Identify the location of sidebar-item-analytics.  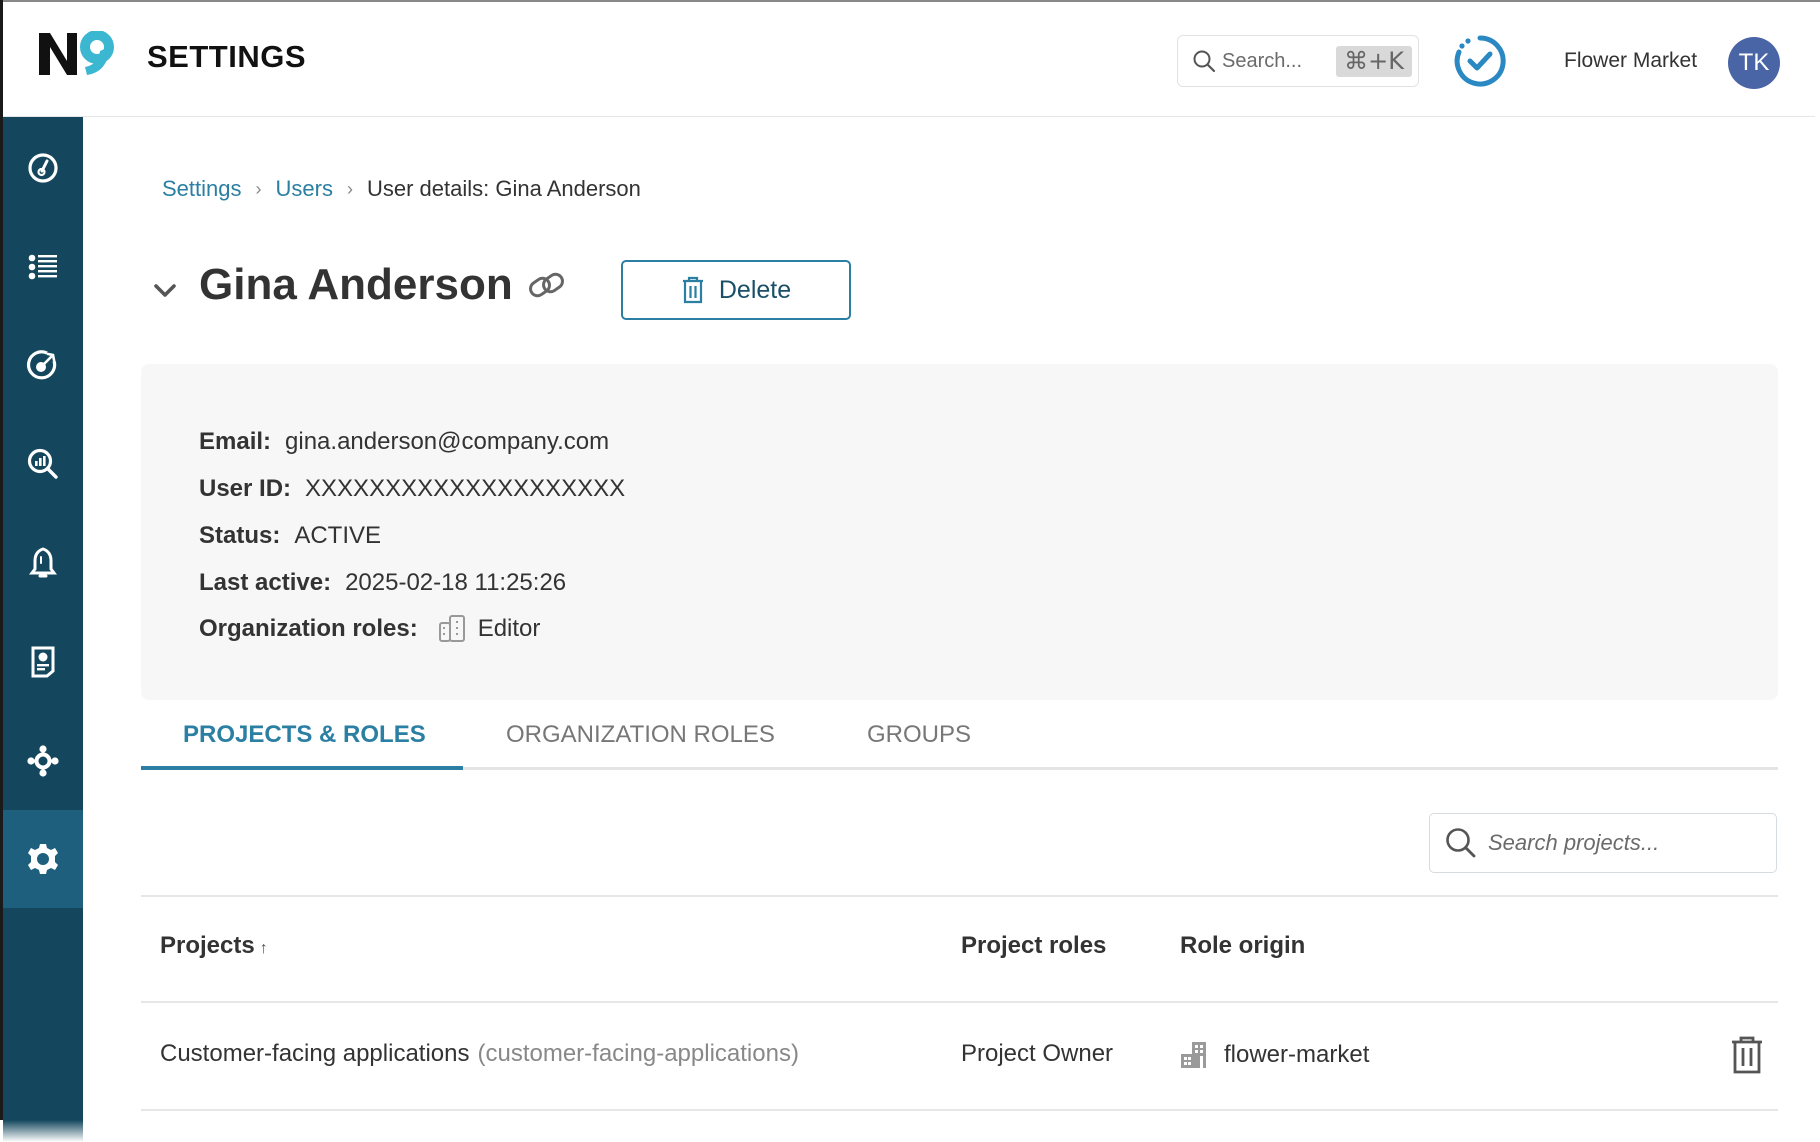
(43, 464).